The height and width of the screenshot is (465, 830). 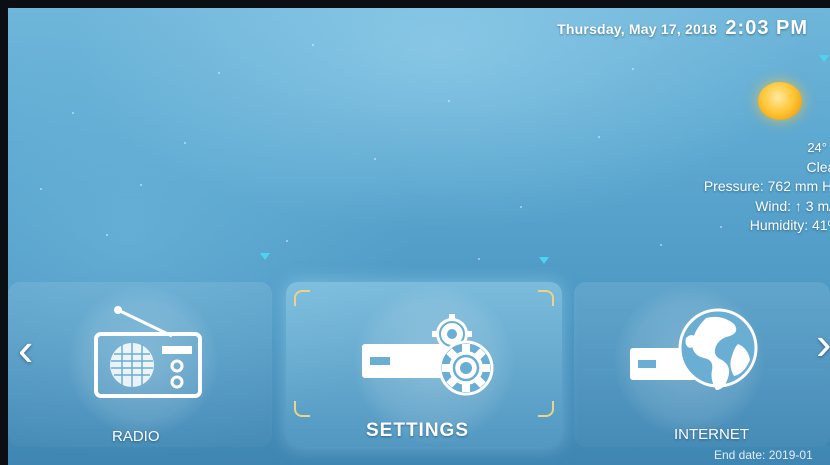 What do you see at coordinates (789, 225) in the screenshot?
I see `weather-humidity: Humidity: 41%` at bounding box center [789, 225].